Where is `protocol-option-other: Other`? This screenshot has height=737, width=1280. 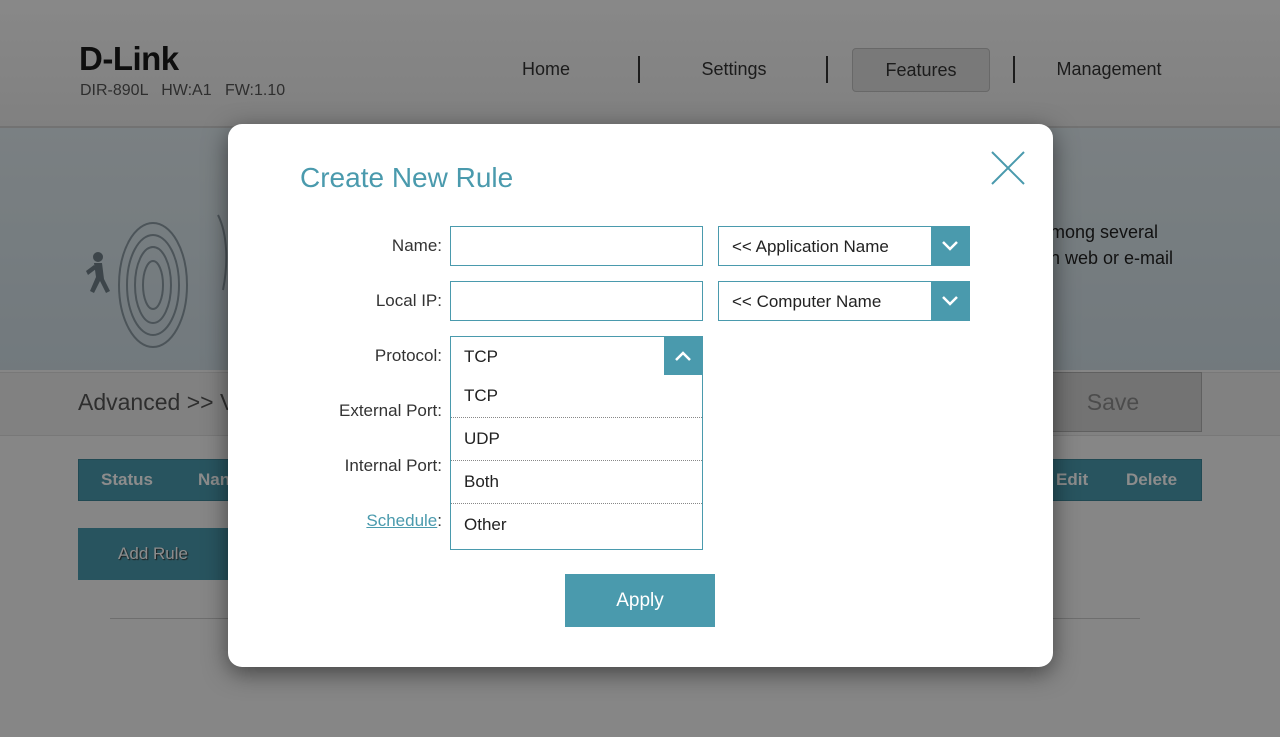
protocol-option-other: Other is located at coordinates (576, 525).